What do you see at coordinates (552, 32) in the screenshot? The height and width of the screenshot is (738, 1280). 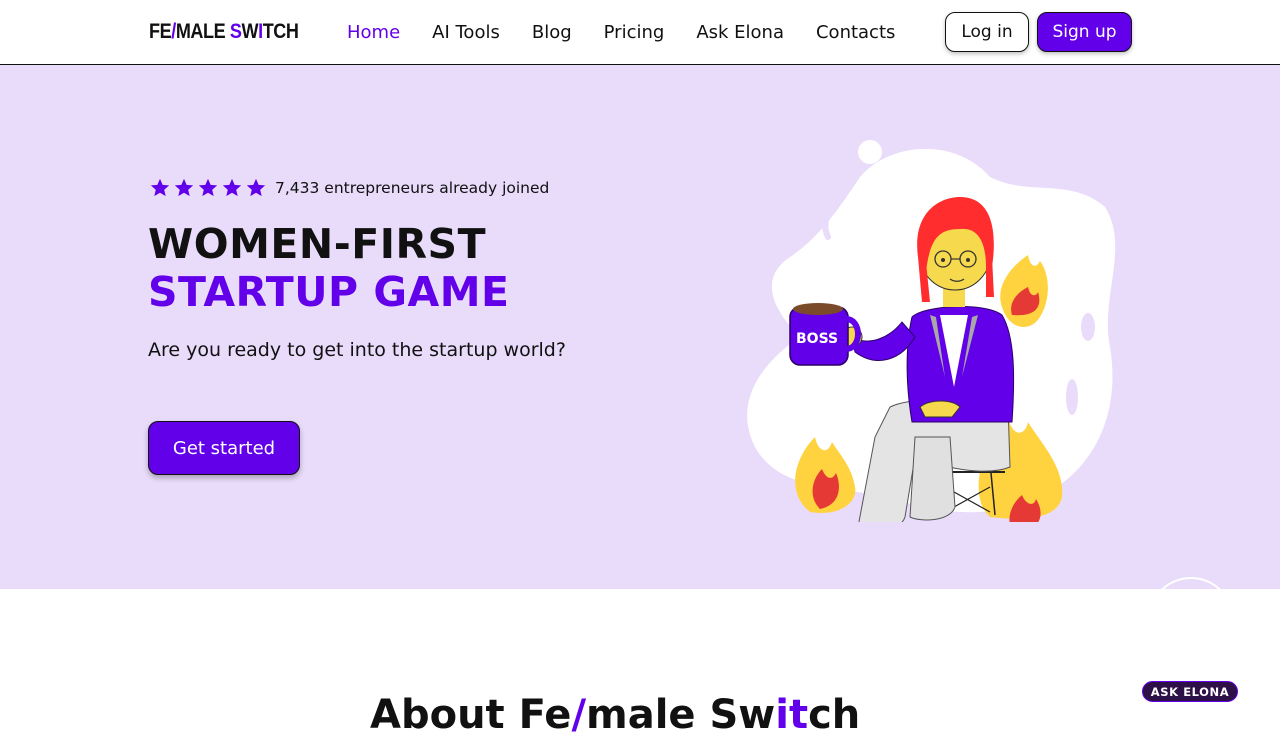 I see `nav-blog: Blog` at bounding box center [552, 32].